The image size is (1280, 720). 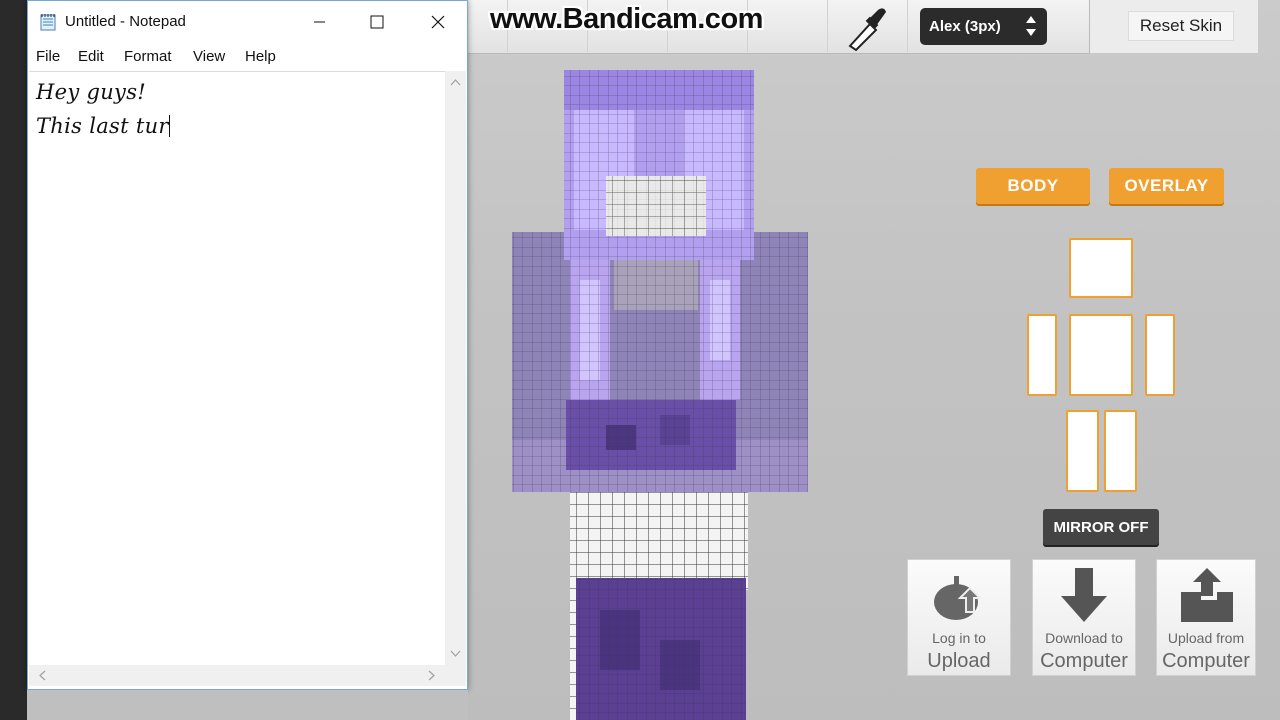 I want to click on desktop-strip, so click(x=247, y=705).